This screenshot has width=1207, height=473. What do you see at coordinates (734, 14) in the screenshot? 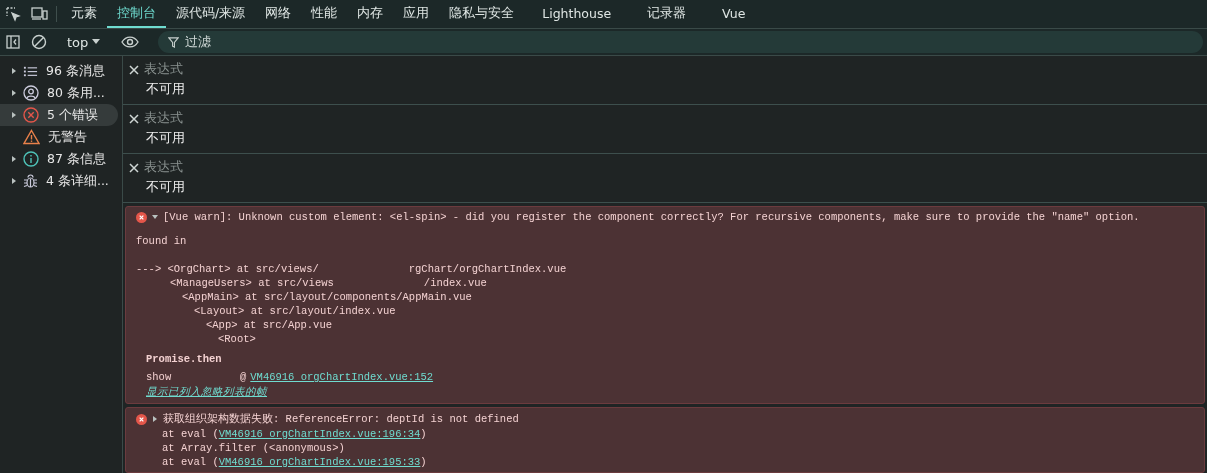
I see `panel-tab: Vue` at bounding box center [734, 14].